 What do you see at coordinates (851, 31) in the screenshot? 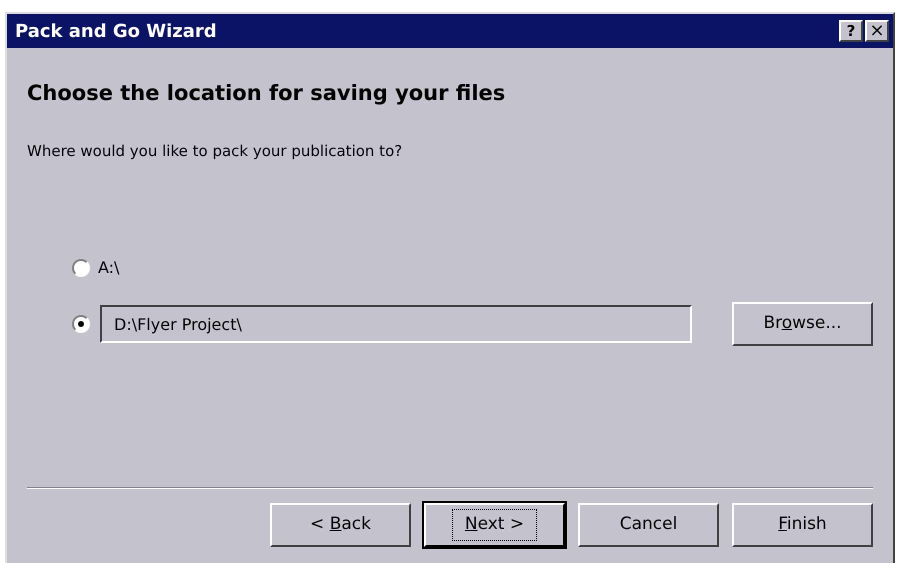
I see `help-button: ?` at bounding box center [851, 31].